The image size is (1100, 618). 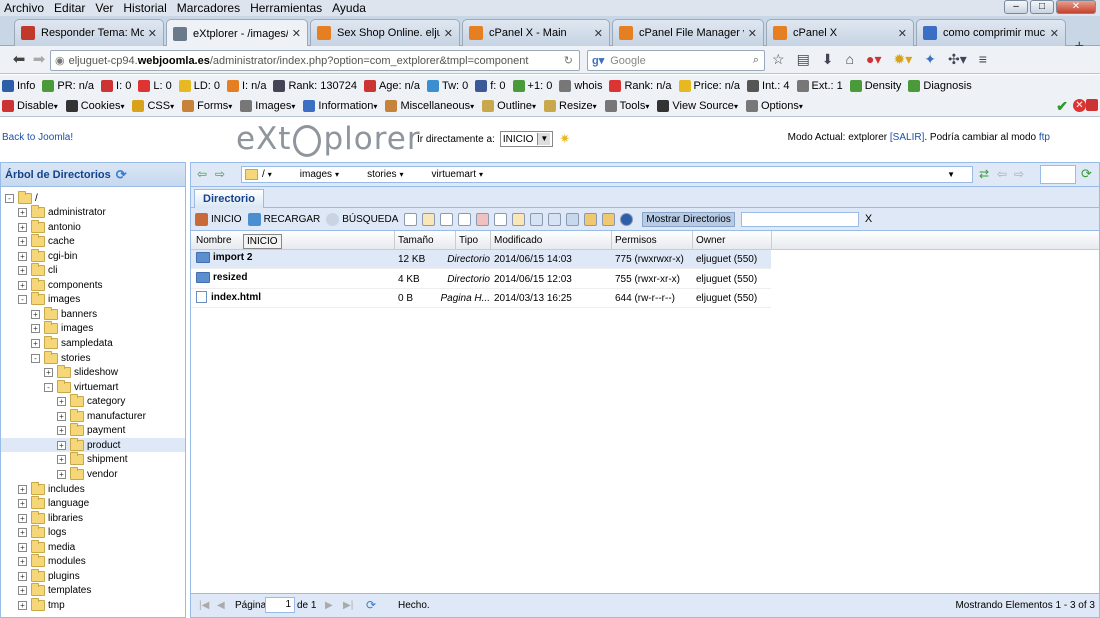 I want to click on seo-item: +1: 0, so click(x=532, y=85).